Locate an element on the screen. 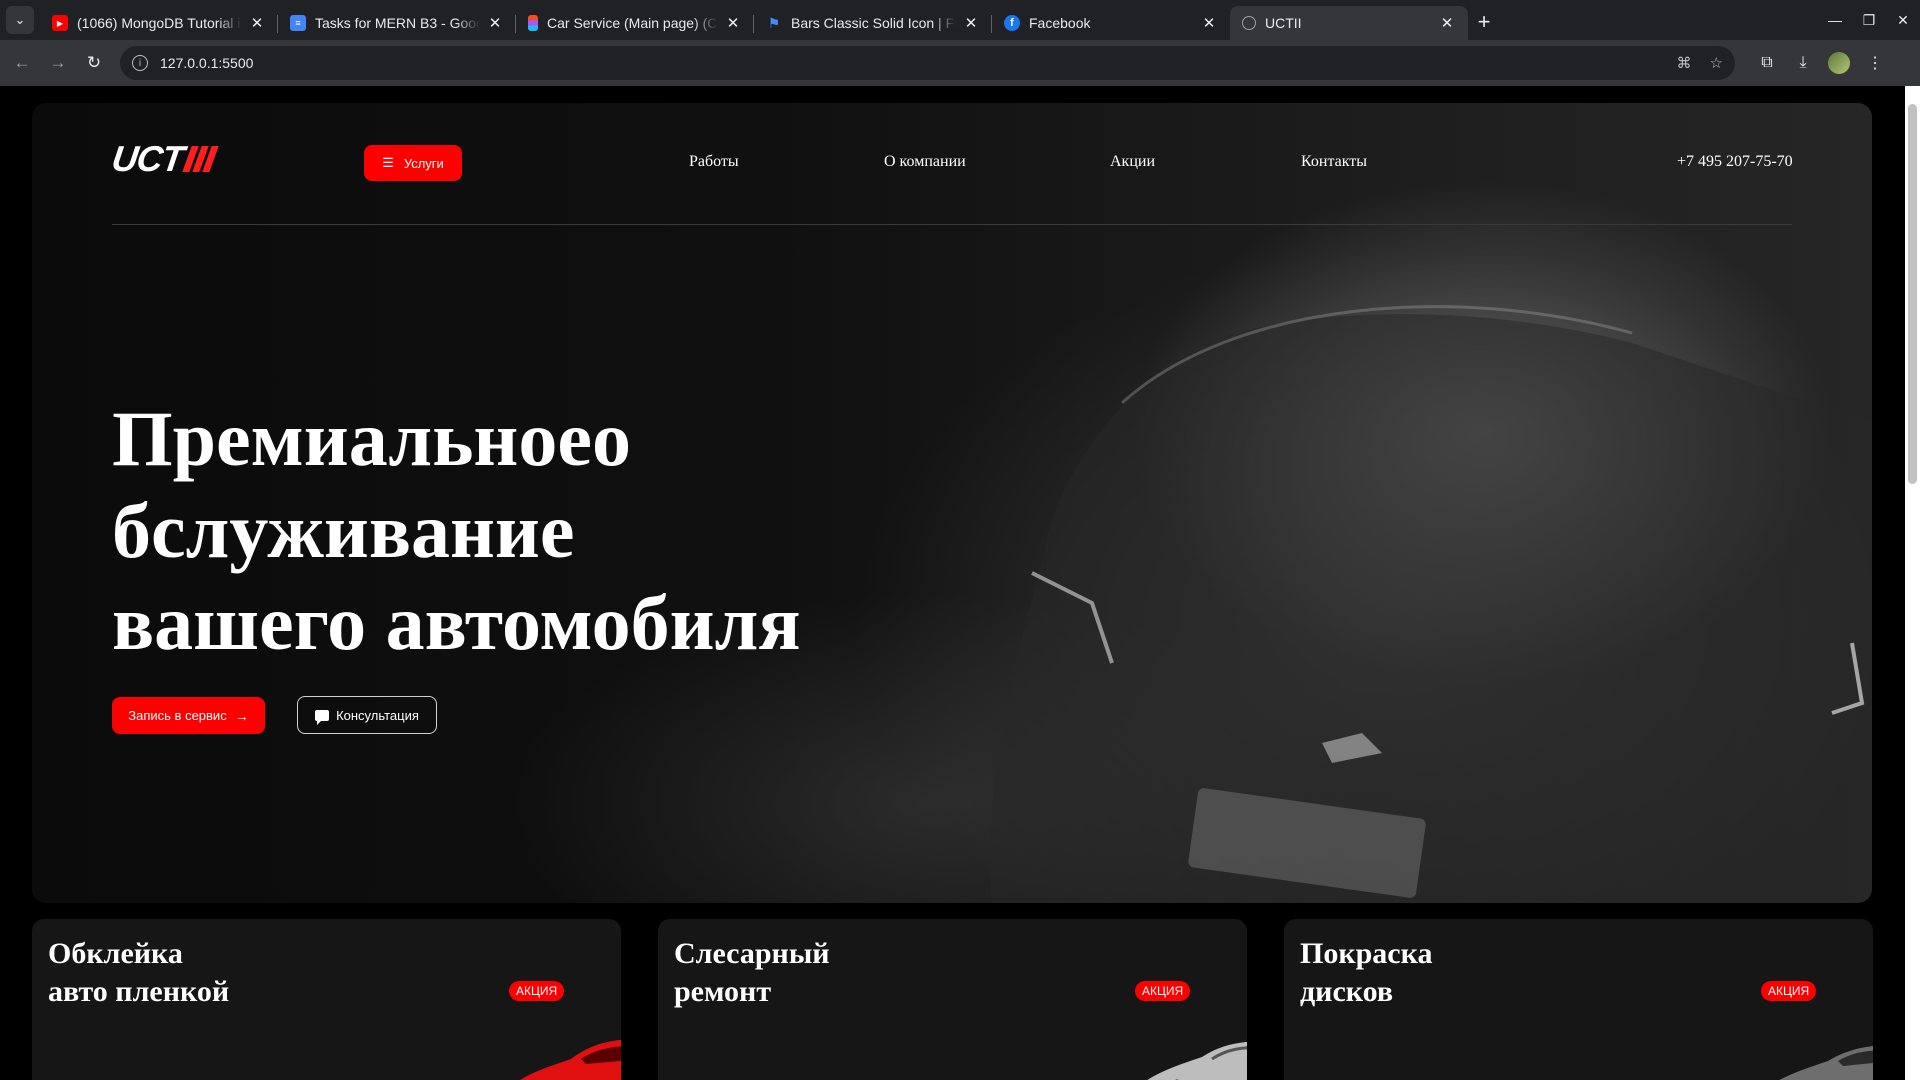 The width and height of the screenshot is (1920, 1080). book-service-button: Запись в сервис → is located at coordinates (188, 715).